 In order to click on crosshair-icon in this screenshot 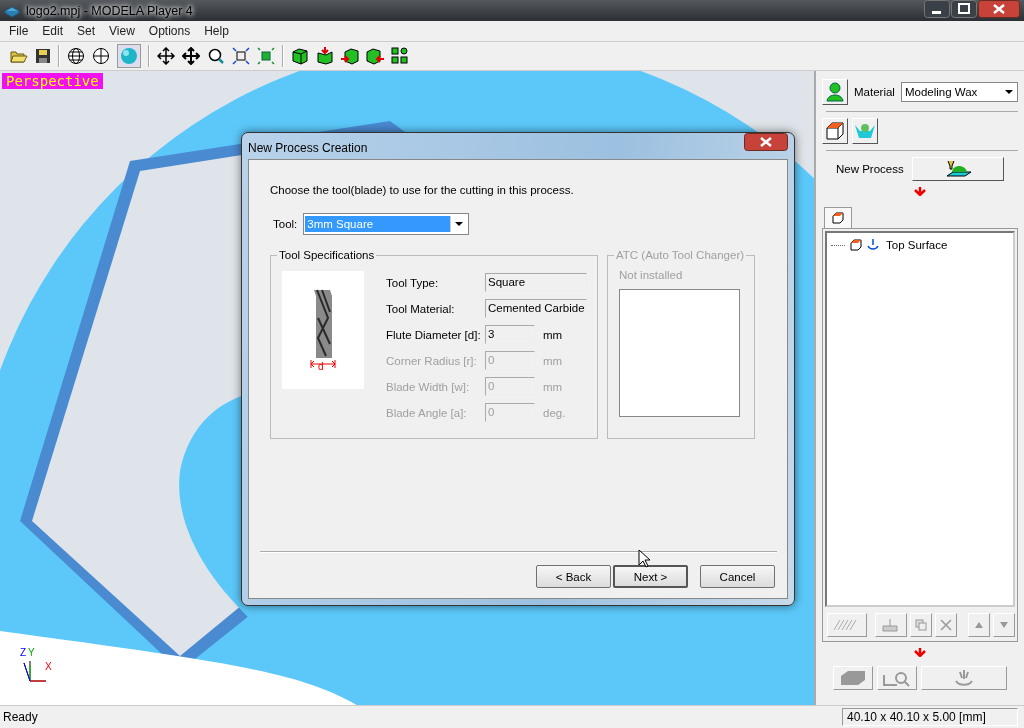, I will do `click(101, 56)`.